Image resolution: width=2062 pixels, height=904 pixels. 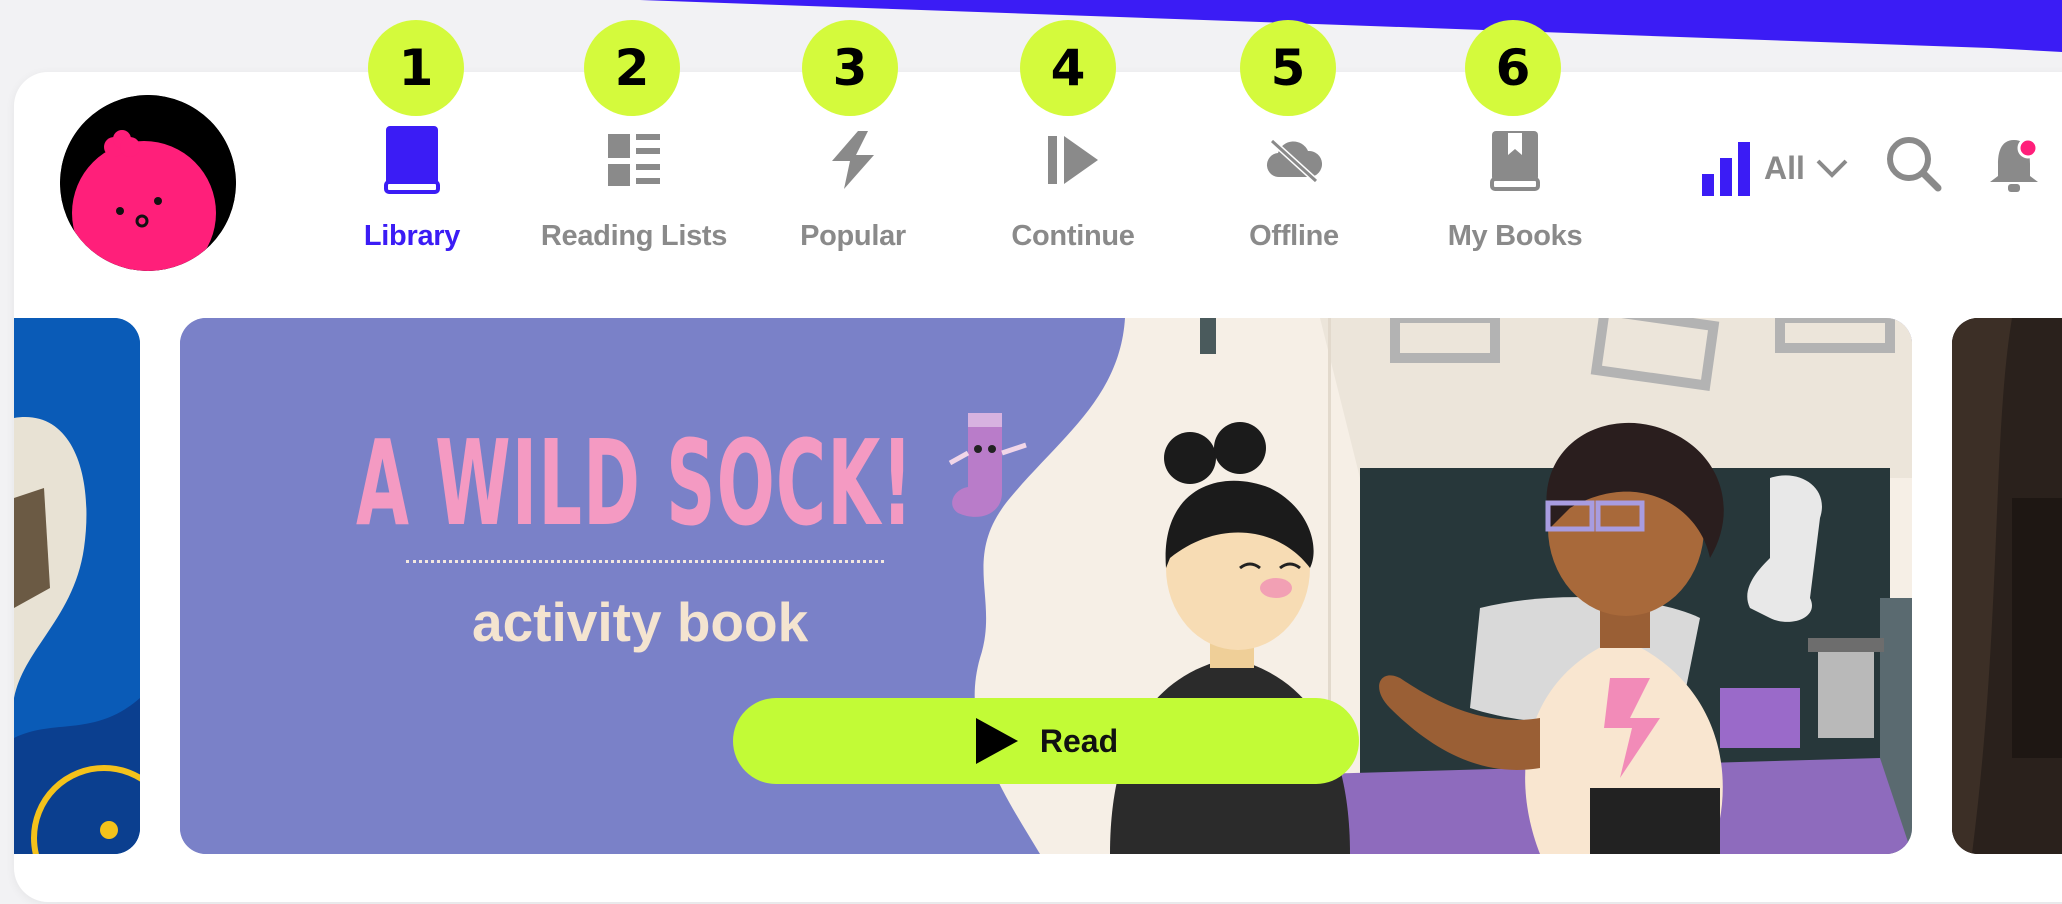 What do you see at coordinates (412, 160) in the screenshot?
I see `book-icon` at bounding box center [412, 160].